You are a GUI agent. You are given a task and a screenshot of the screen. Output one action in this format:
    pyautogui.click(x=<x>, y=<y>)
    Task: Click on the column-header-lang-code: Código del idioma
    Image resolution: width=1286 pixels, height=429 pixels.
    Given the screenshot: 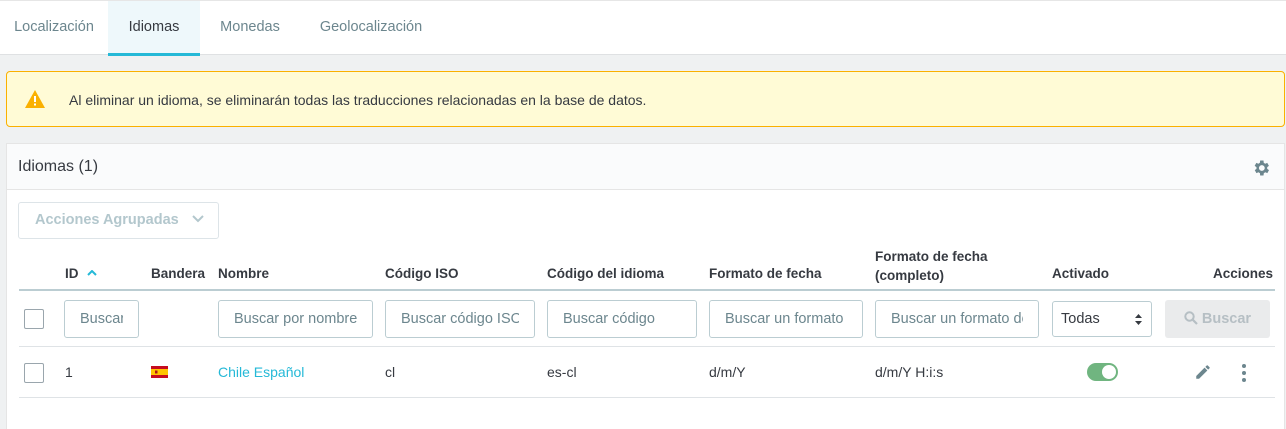 What is the action you would take?
    pyautogui.click(x=605, y=273)
    